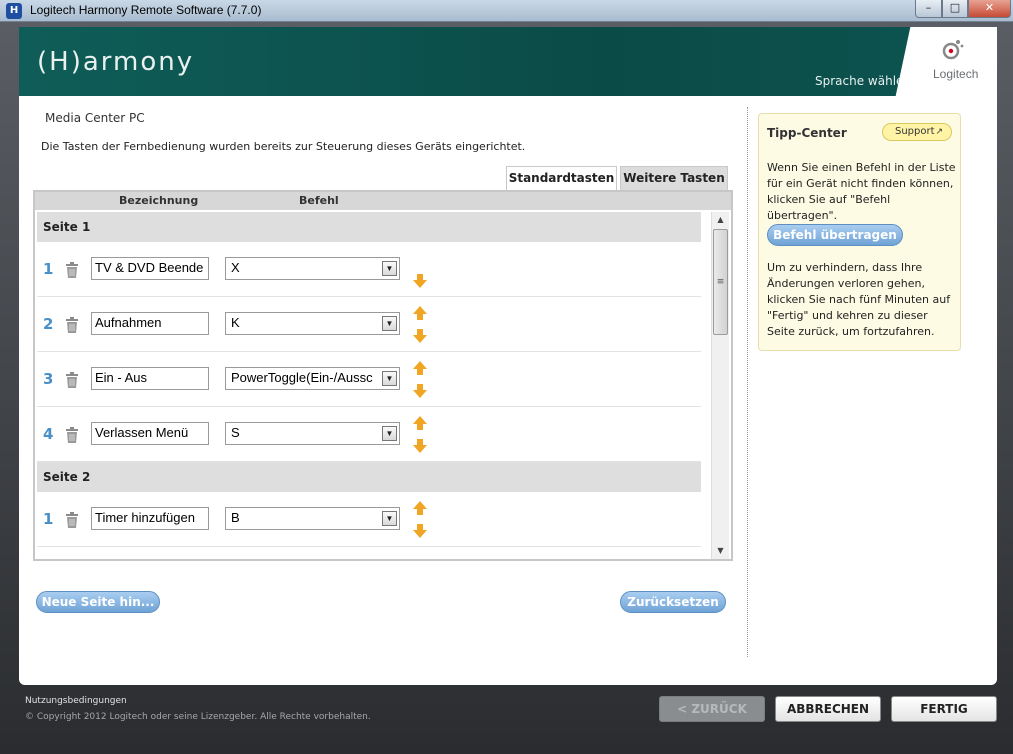  Describe the element at coordinates (674, 178) in the screenshot. I see `tab-weitere-tasten: Weitere Tasten` at that location.